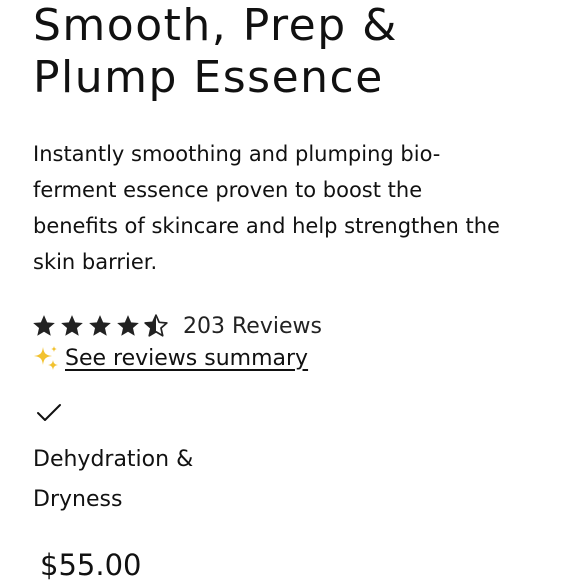 The image size is (580, 585). Describe the element at coordinates (78, 499) in the screenshot. I see `skin-concern-line: Dryness` at that location.